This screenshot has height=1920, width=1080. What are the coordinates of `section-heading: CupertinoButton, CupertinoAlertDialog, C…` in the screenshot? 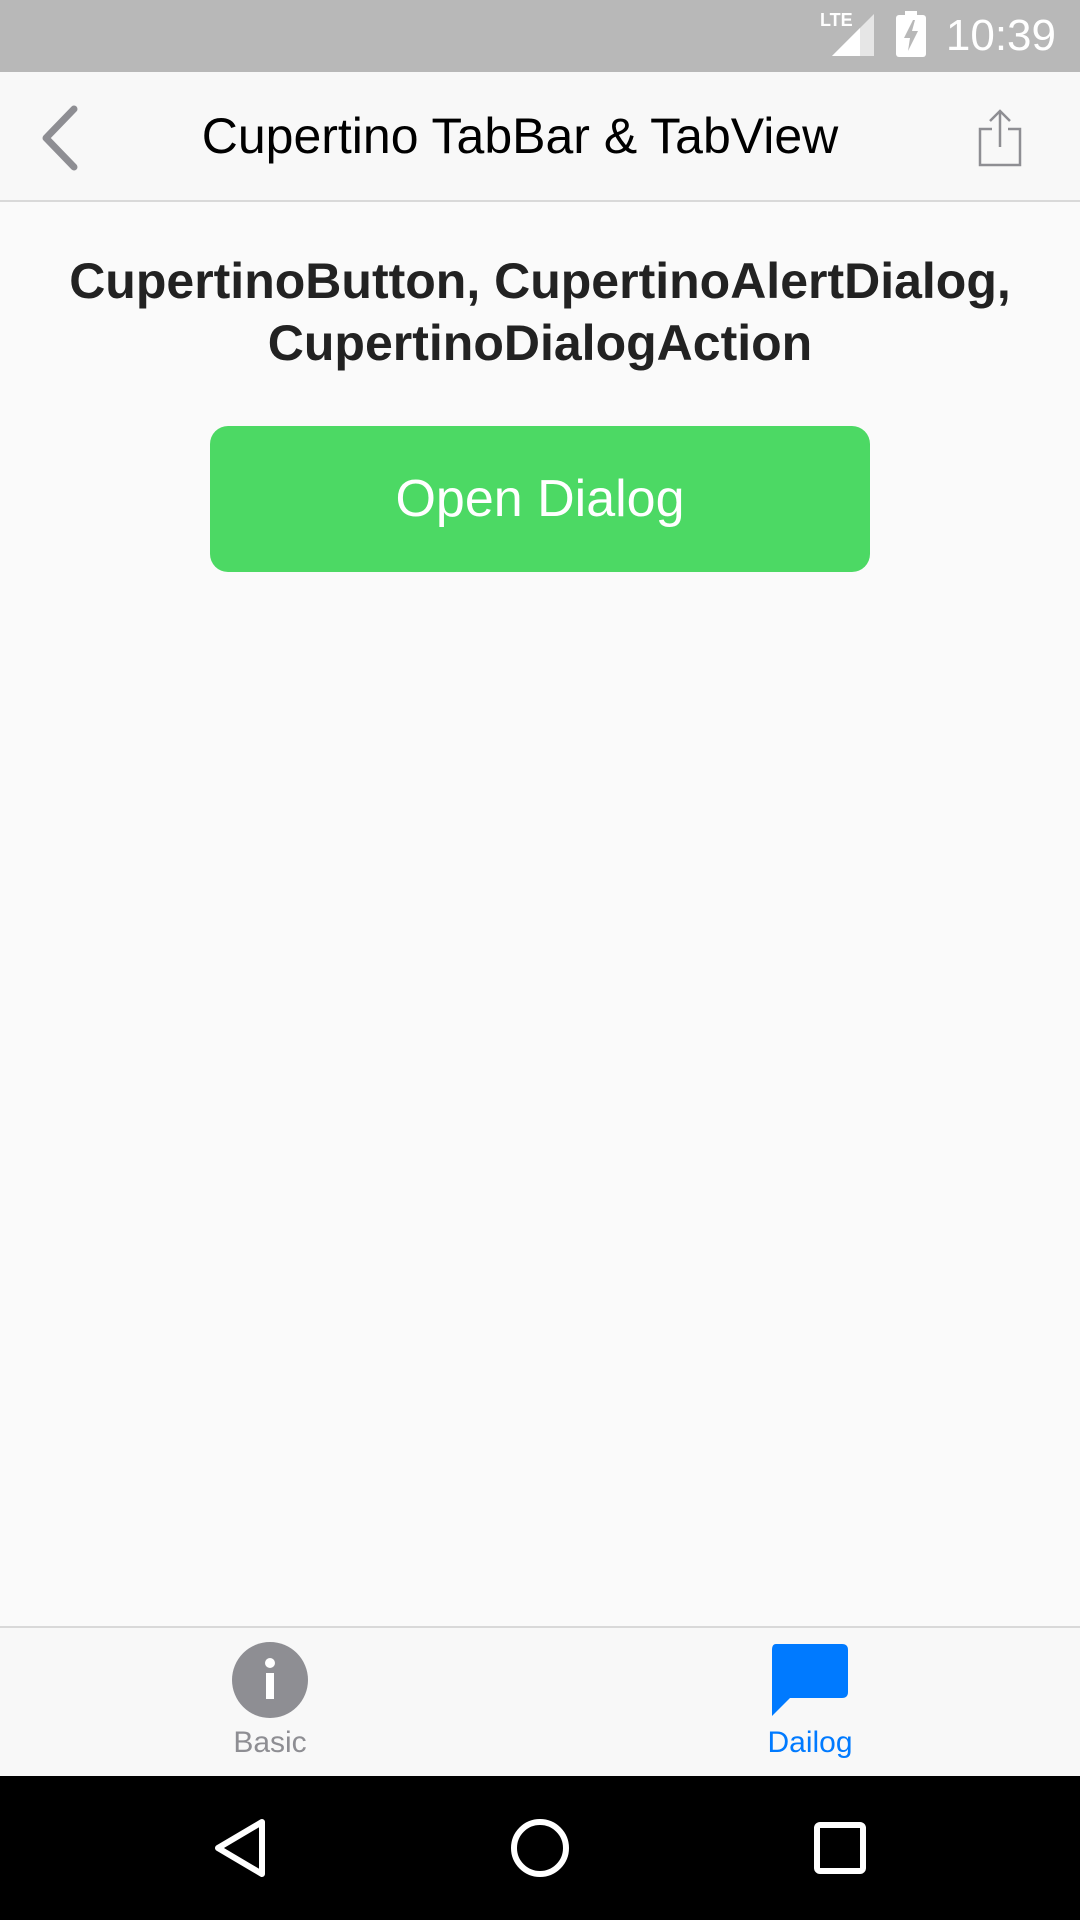 It's located at (540, 312).